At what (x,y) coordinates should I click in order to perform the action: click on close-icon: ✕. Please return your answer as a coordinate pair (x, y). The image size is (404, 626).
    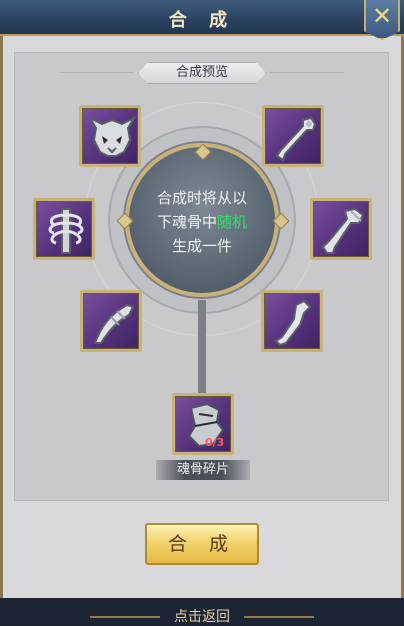
    Looking at the image, I should click on (382, 16).